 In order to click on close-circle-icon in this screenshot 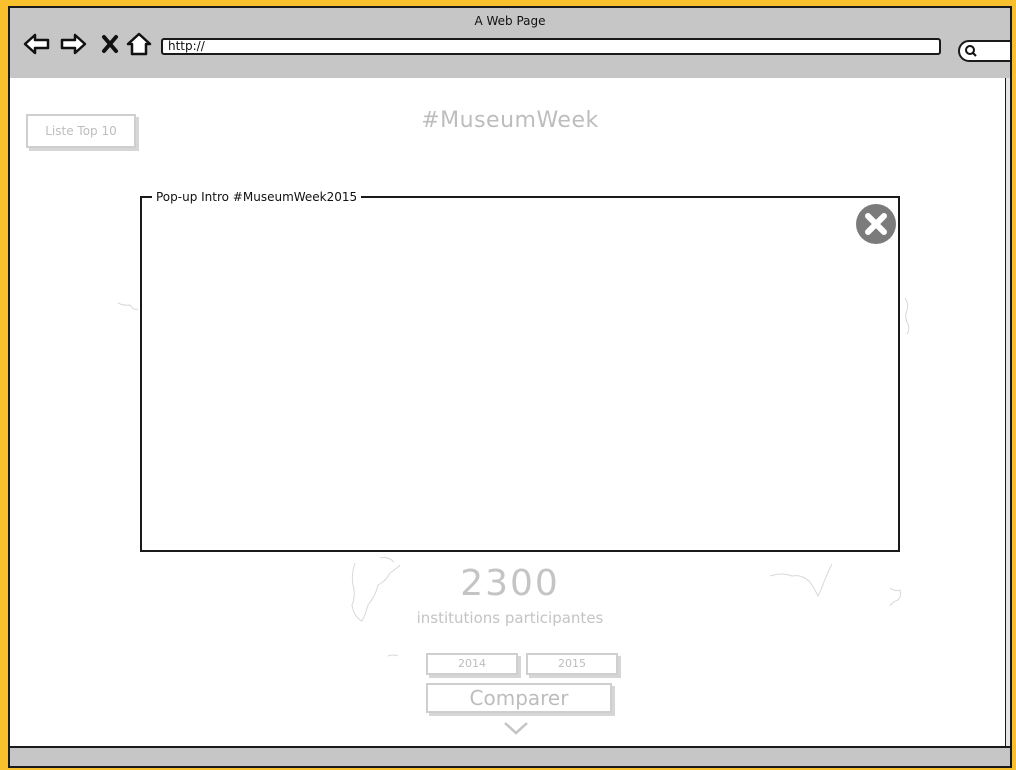, I will do `click(876, 224)`.